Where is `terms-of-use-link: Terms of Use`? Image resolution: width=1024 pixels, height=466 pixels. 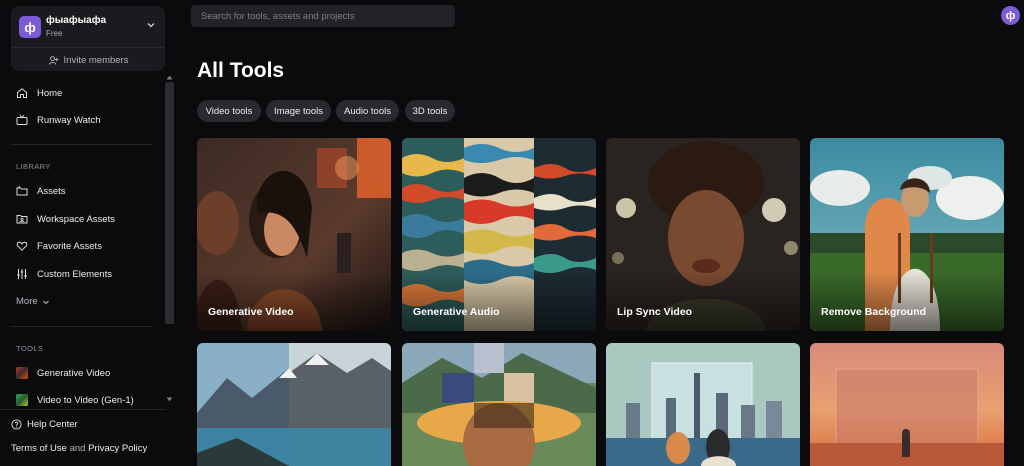 terms-of-use-link: Terms of Use is located at coordinates (39, 448).